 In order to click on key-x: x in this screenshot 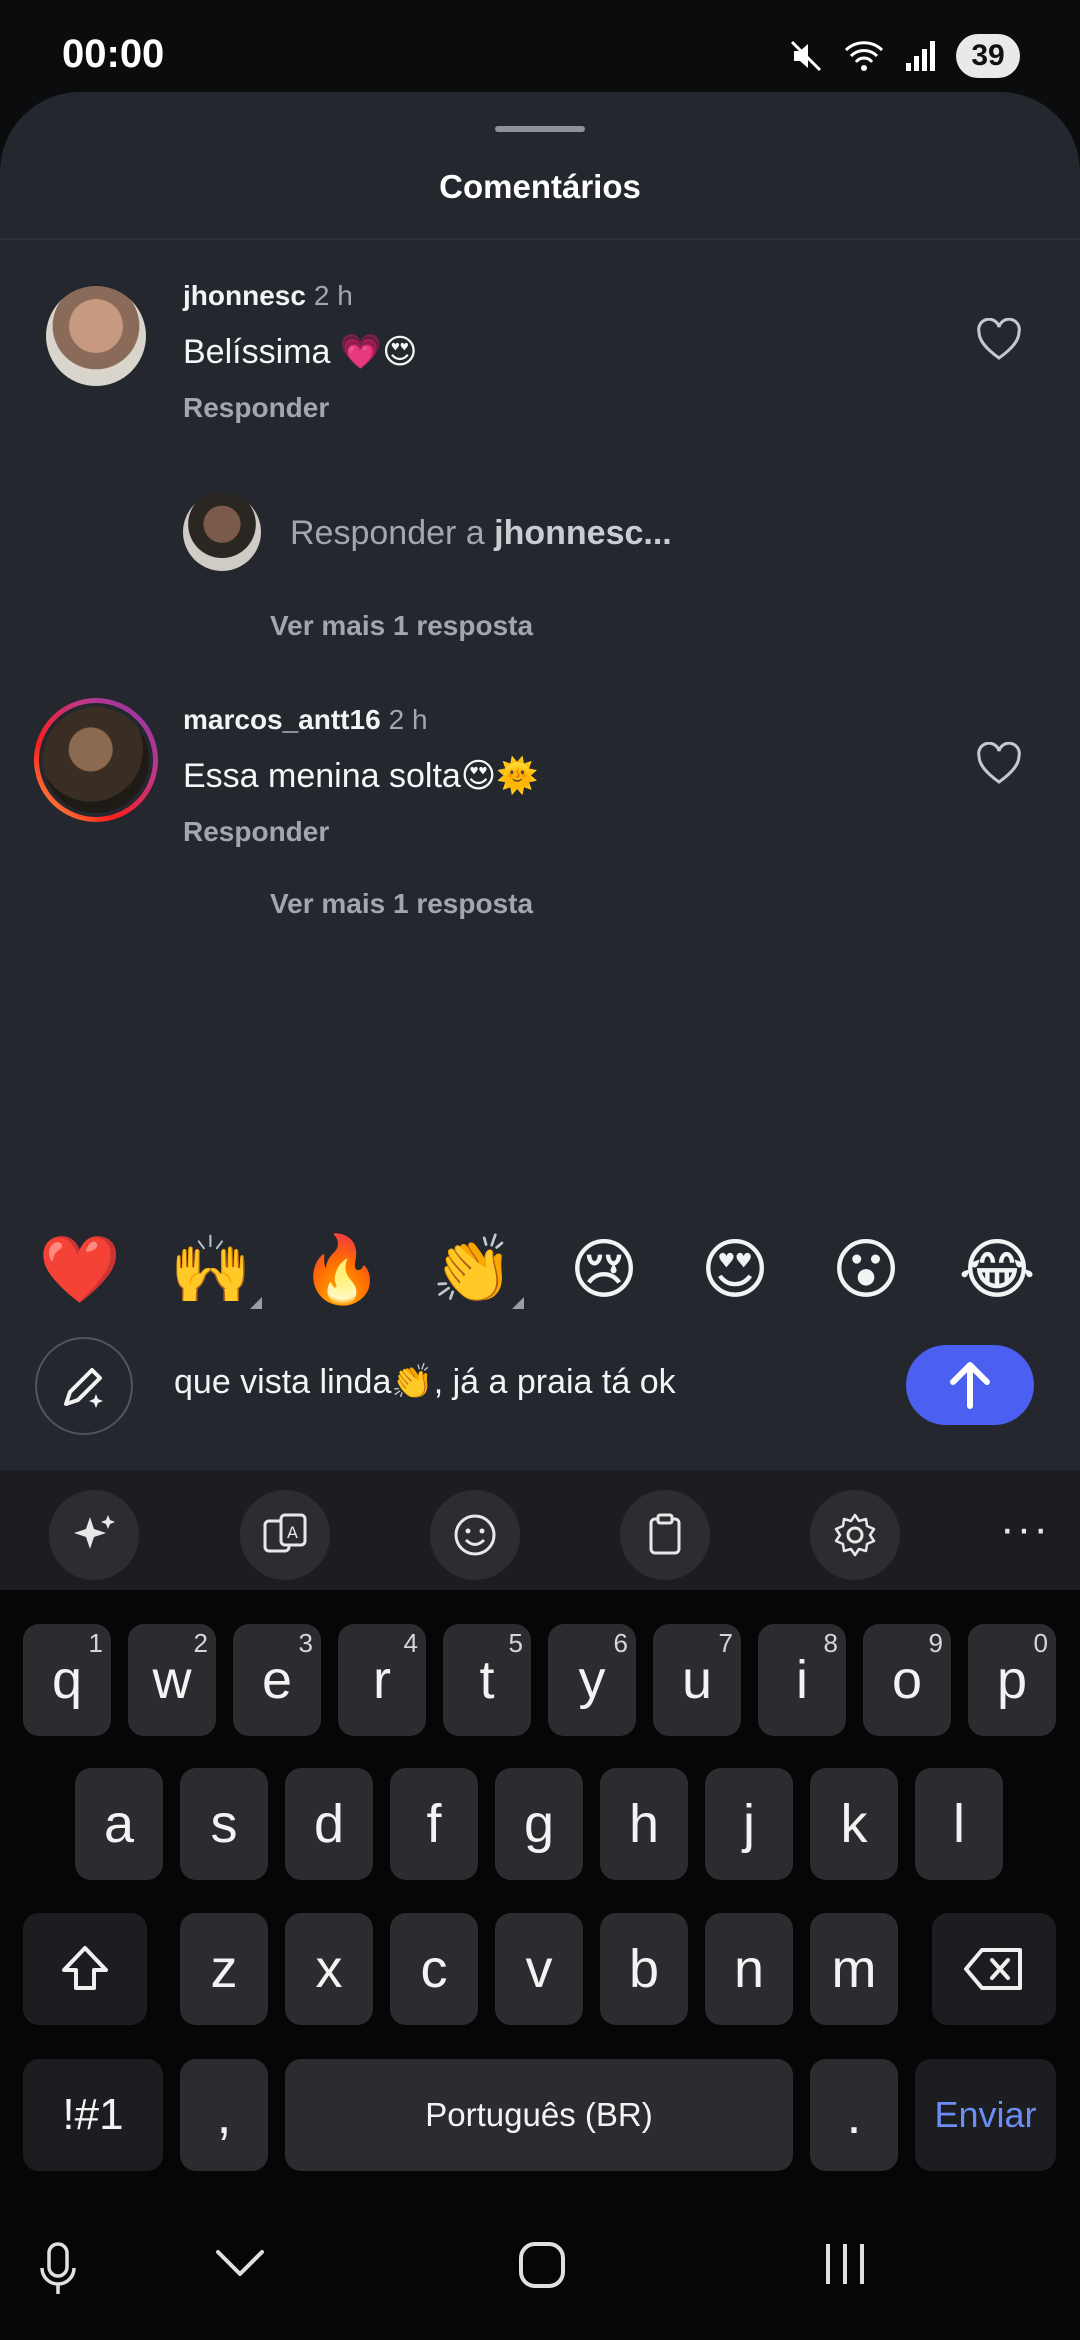, I will do `click(329, 1969)`.